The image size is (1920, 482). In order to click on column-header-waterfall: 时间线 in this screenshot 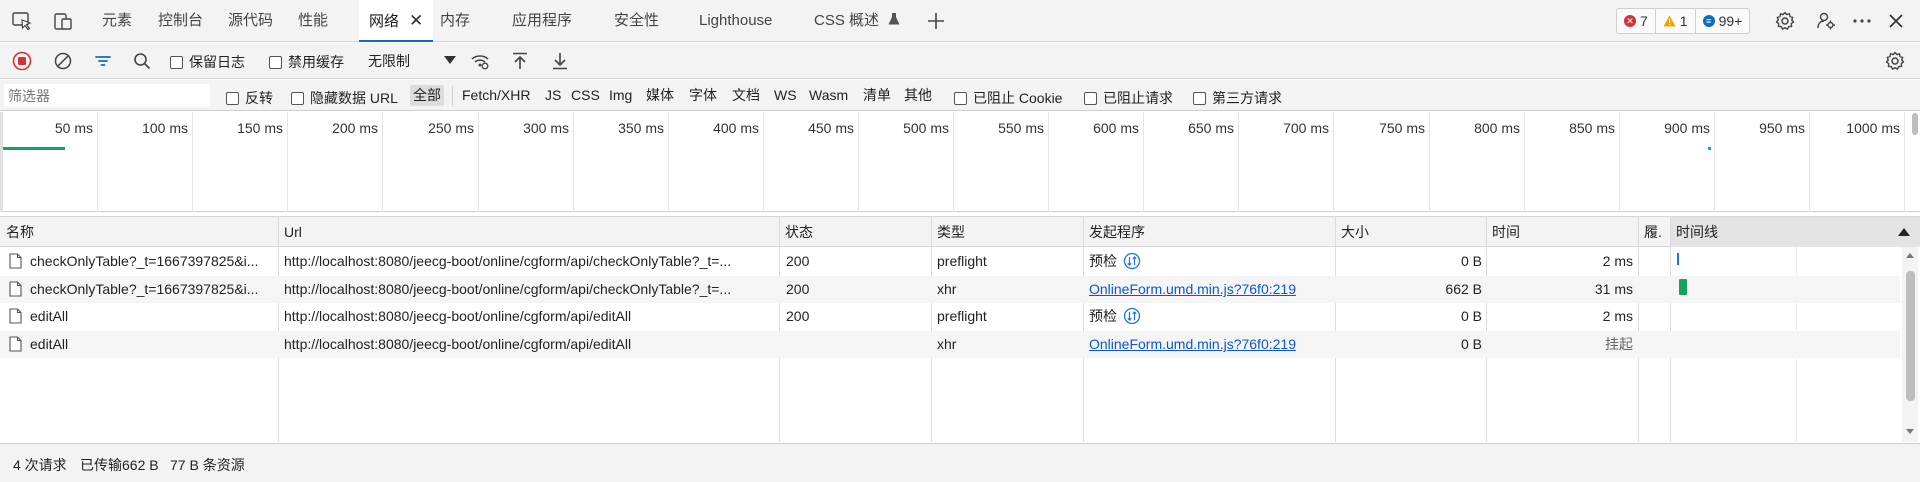, I will do `click(1795, 232)`.